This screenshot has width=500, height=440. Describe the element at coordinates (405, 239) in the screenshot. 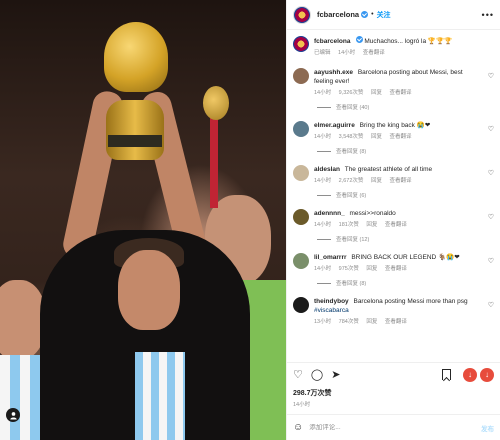

I see `view-replies-button: 查看回复 (12)` at that location.